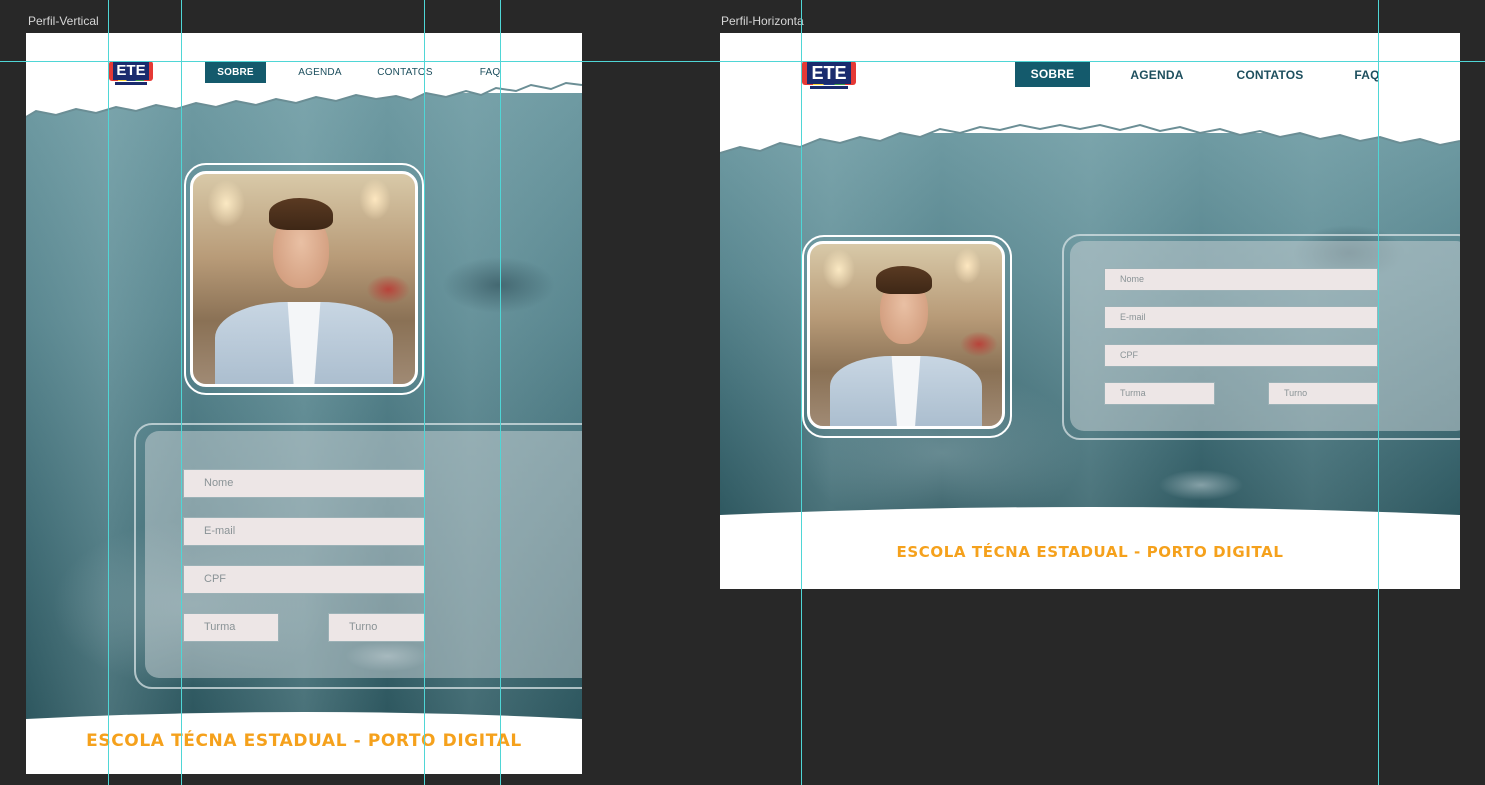 Image resolution: width=1485 pixels, height=785 pixels. What do you see at coordinates (742, 61) in the screenshot?
I see `horizontal-guide` at bounding box center [742, 61].